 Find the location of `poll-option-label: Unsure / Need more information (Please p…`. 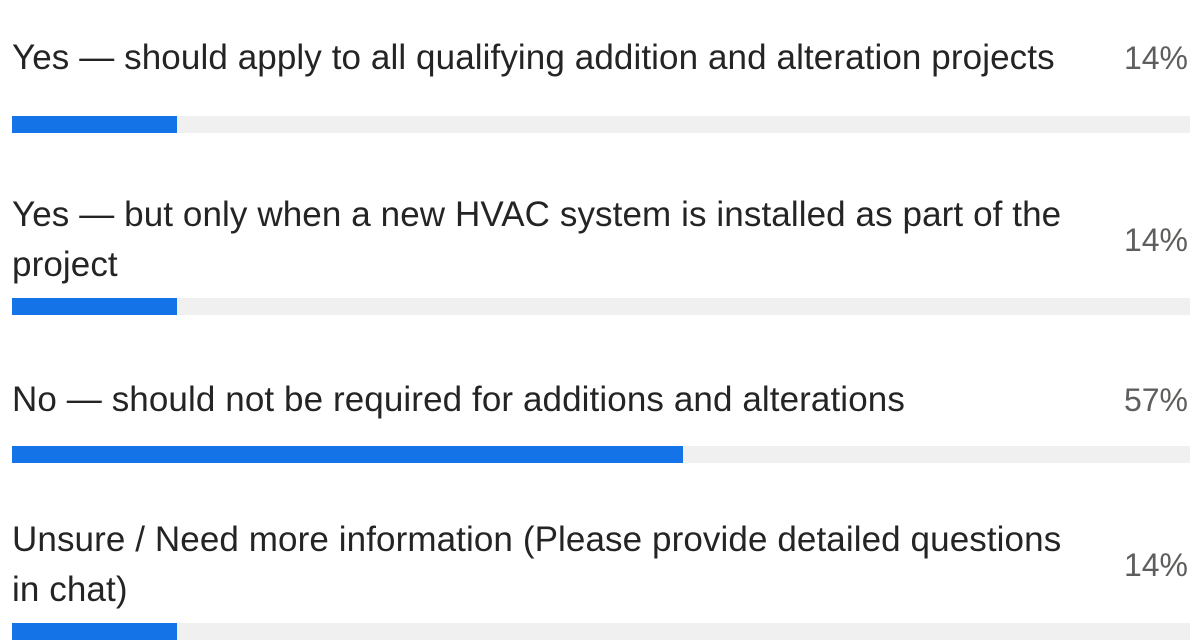

poll-option-label: Unsure / Need more information (Please p… is located at coordinates (537, 564).